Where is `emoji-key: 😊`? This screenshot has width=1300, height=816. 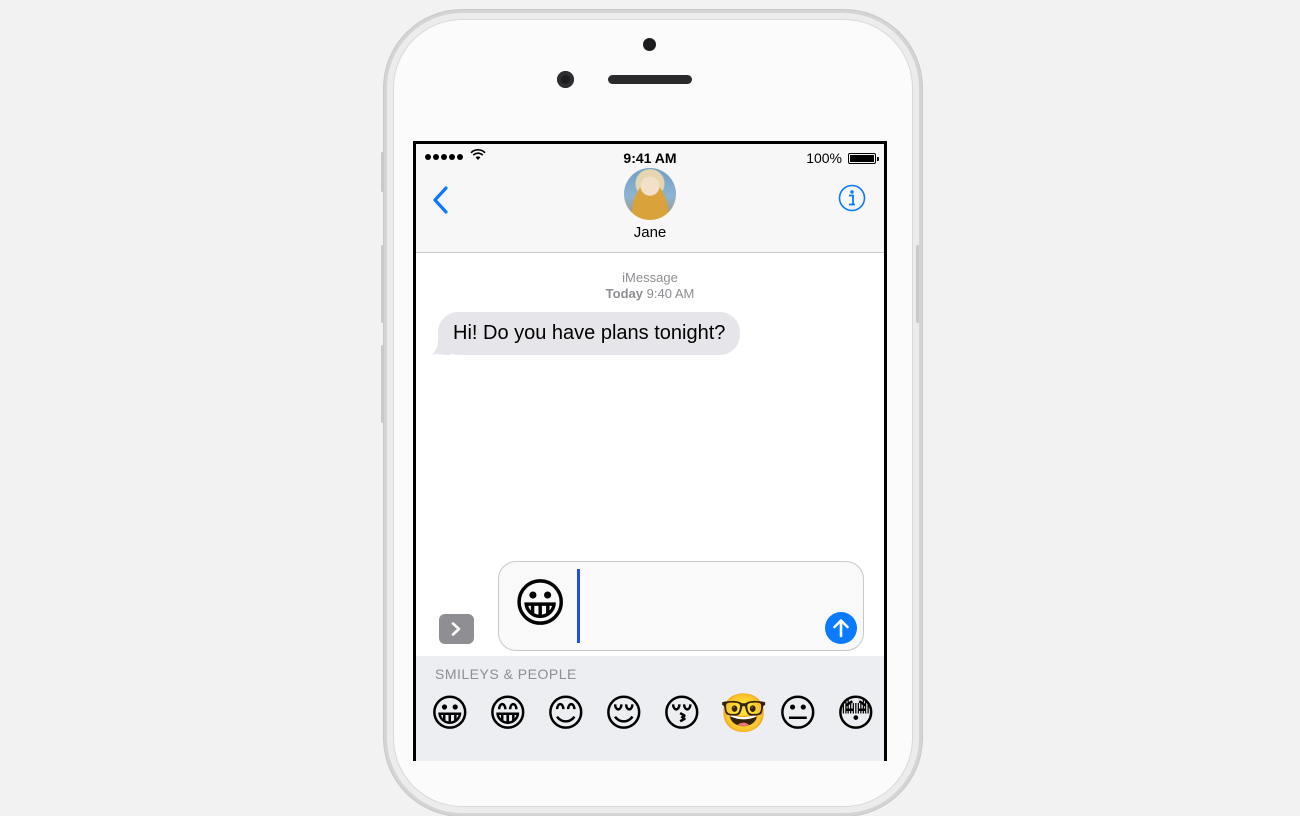
emoji-key: 😊 is located at coordinates (566, 714).